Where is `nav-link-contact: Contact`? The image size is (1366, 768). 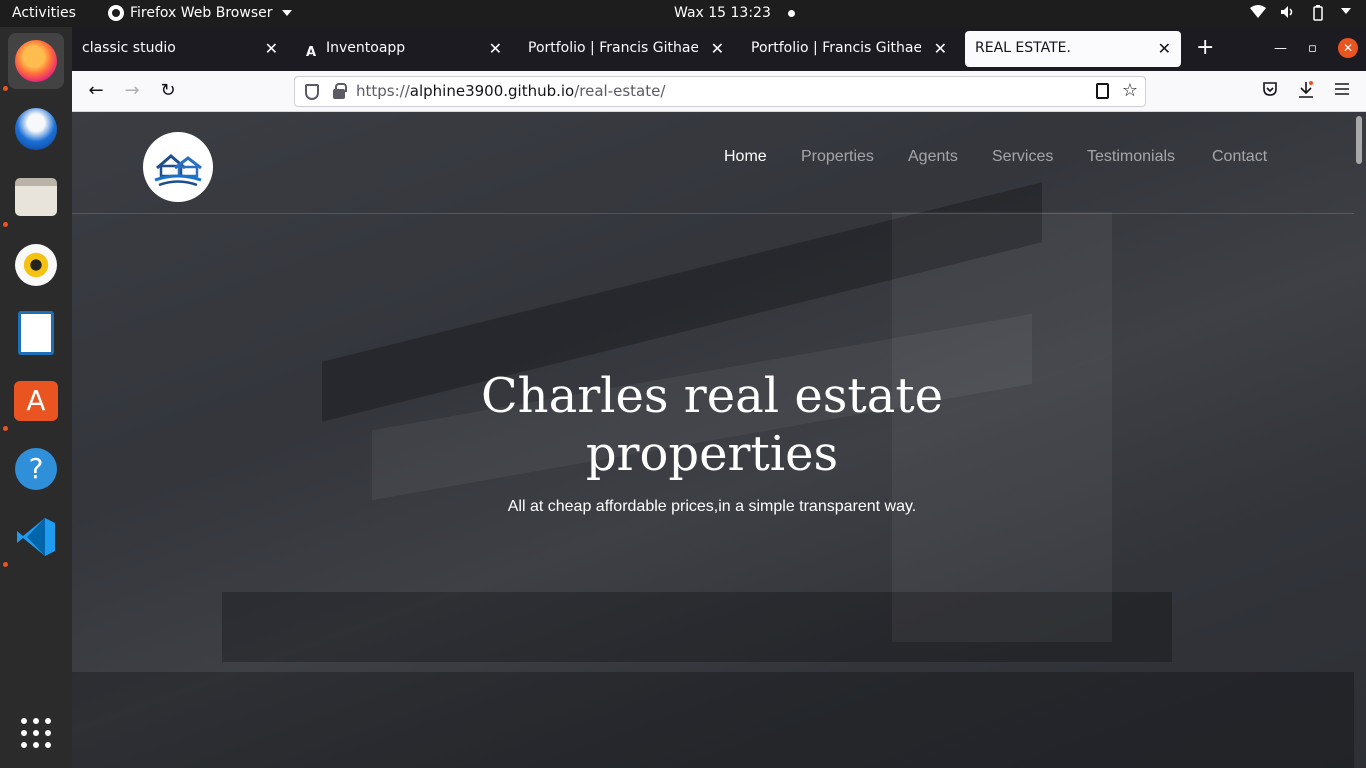 nav-link-contact: Contact is located at coordinates (1239, 157).